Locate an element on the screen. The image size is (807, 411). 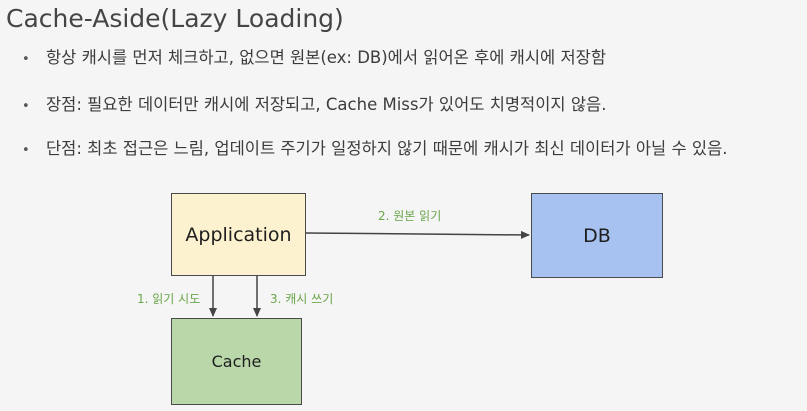
db-node: DB is located at coordinates (597, 235).